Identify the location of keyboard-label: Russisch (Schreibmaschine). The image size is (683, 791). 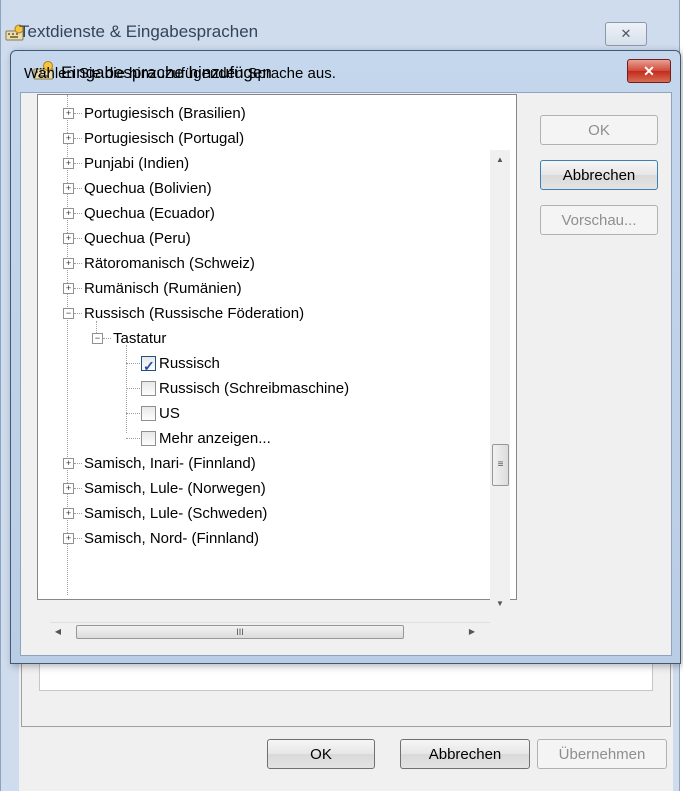
(254, 388).